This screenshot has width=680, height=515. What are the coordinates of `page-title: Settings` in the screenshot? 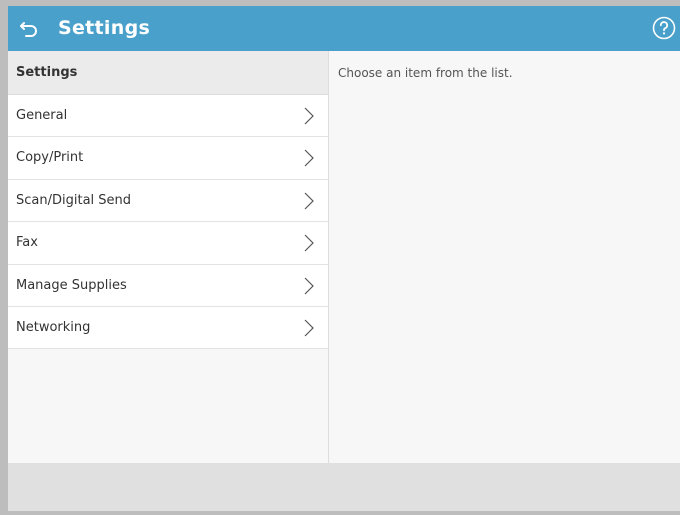 It's located at (104, 28).